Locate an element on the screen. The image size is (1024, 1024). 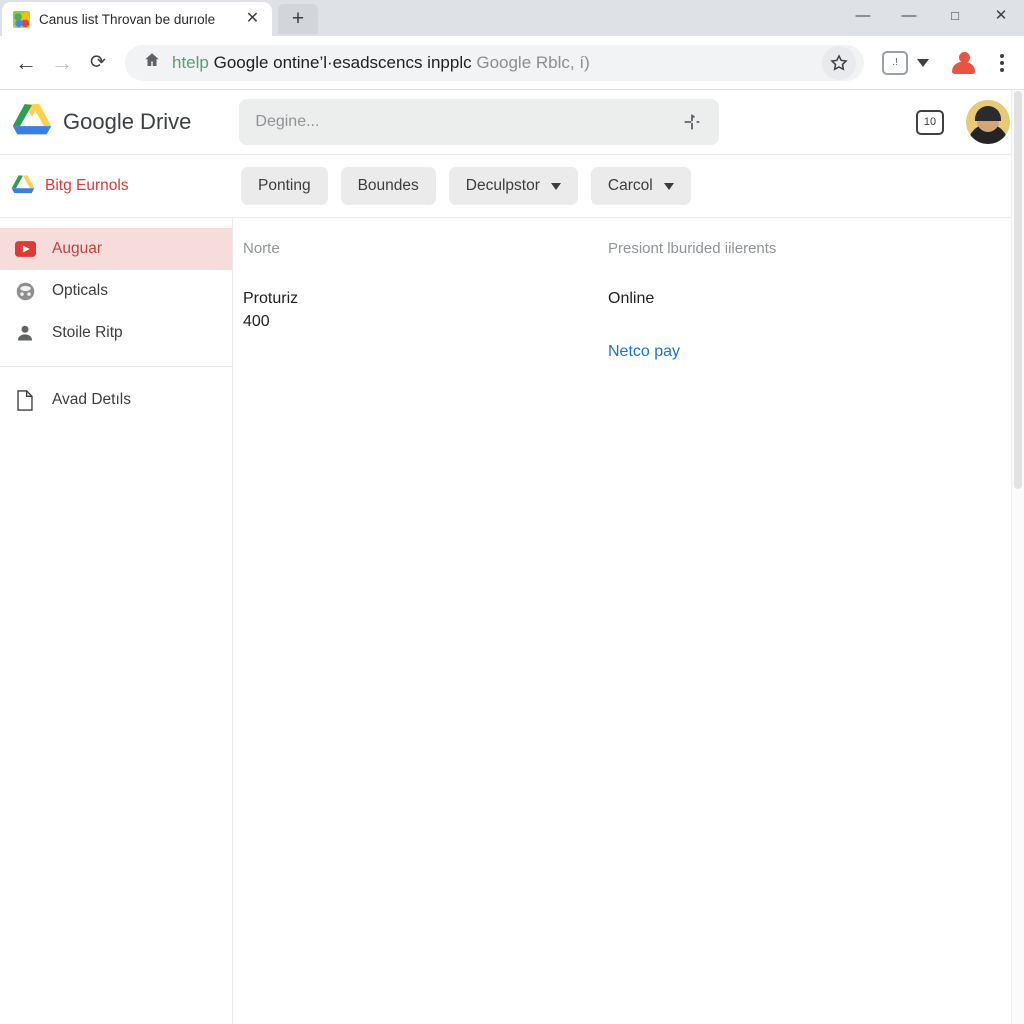
left-column-line1: Proturiz is located at coordinates (271, 298).